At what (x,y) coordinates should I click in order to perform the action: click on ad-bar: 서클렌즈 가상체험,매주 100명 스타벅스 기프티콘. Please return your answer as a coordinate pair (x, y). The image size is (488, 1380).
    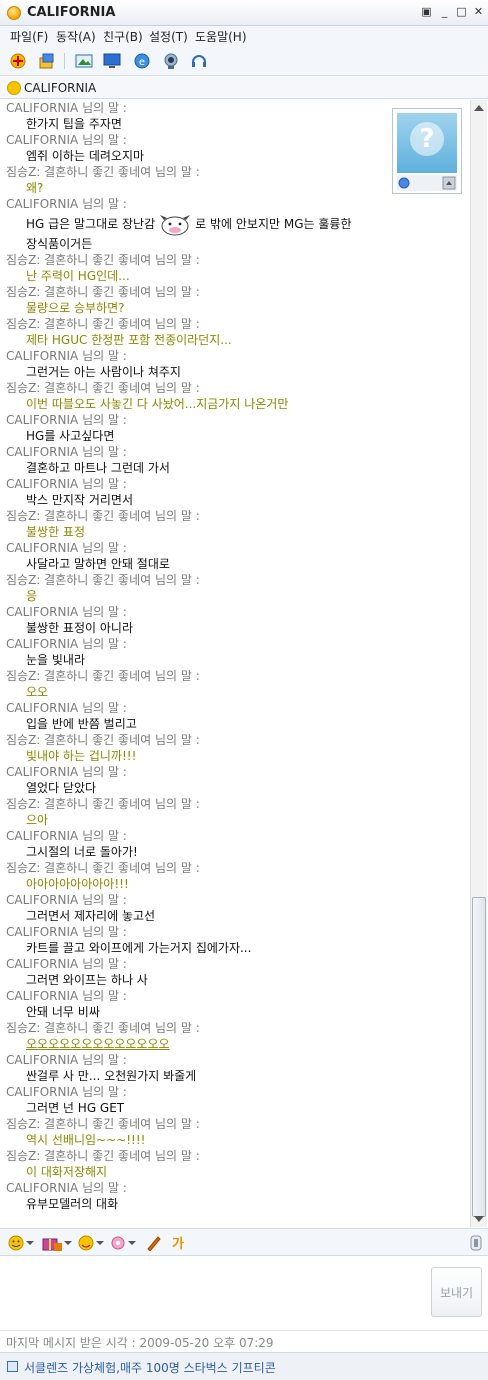
    Looking at the image, I should click on (244, 1366).